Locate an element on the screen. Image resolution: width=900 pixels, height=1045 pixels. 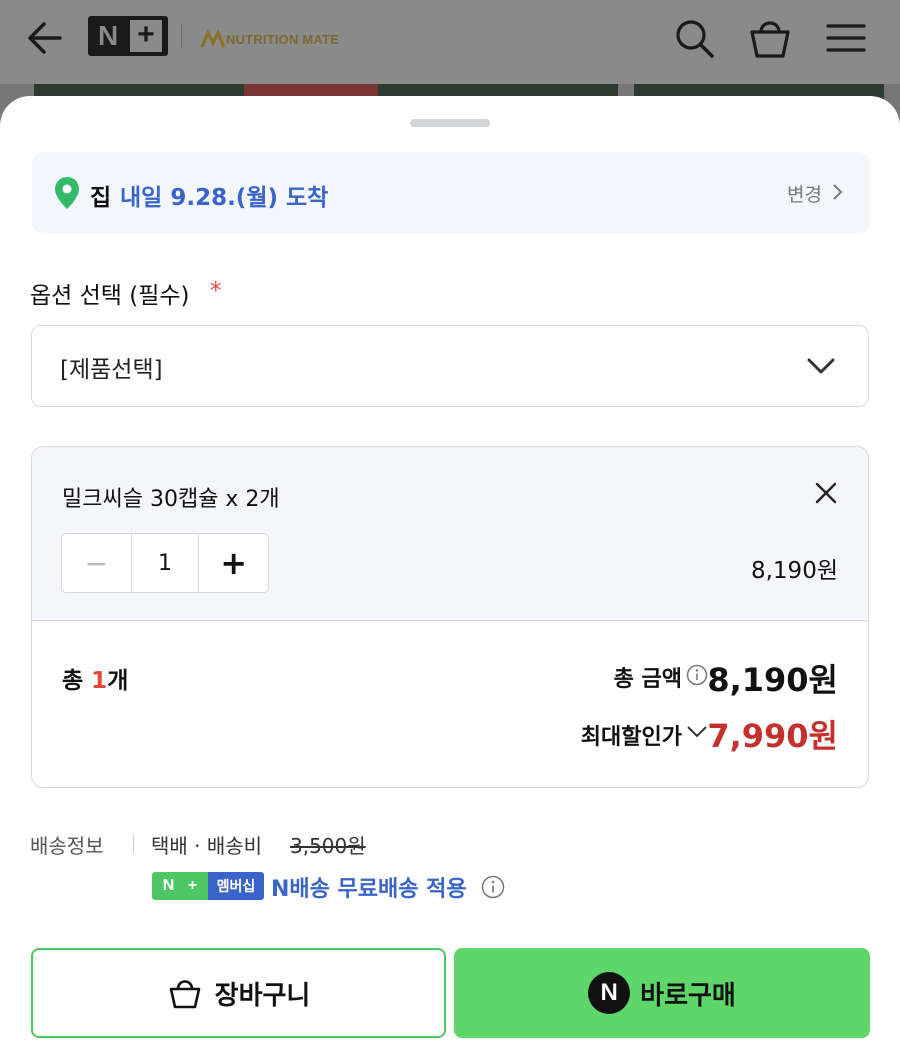
option-select-value: [제품선택] is located at coordinates (111, 370).